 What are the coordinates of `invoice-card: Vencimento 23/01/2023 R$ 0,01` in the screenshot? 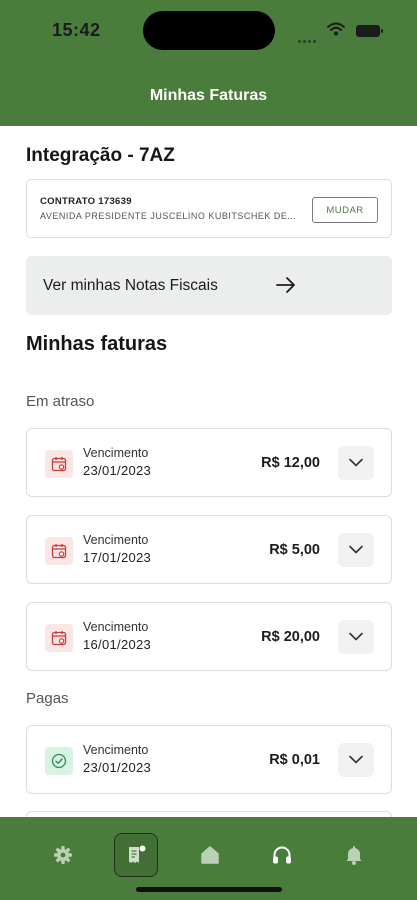 It's located at (209, 759).